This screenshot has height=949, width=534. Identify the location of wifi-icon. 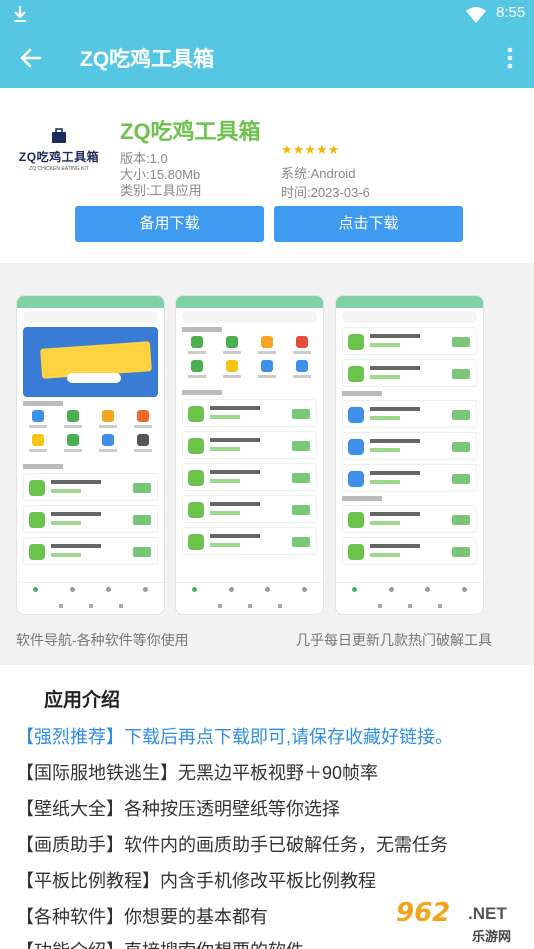
(476, 15).